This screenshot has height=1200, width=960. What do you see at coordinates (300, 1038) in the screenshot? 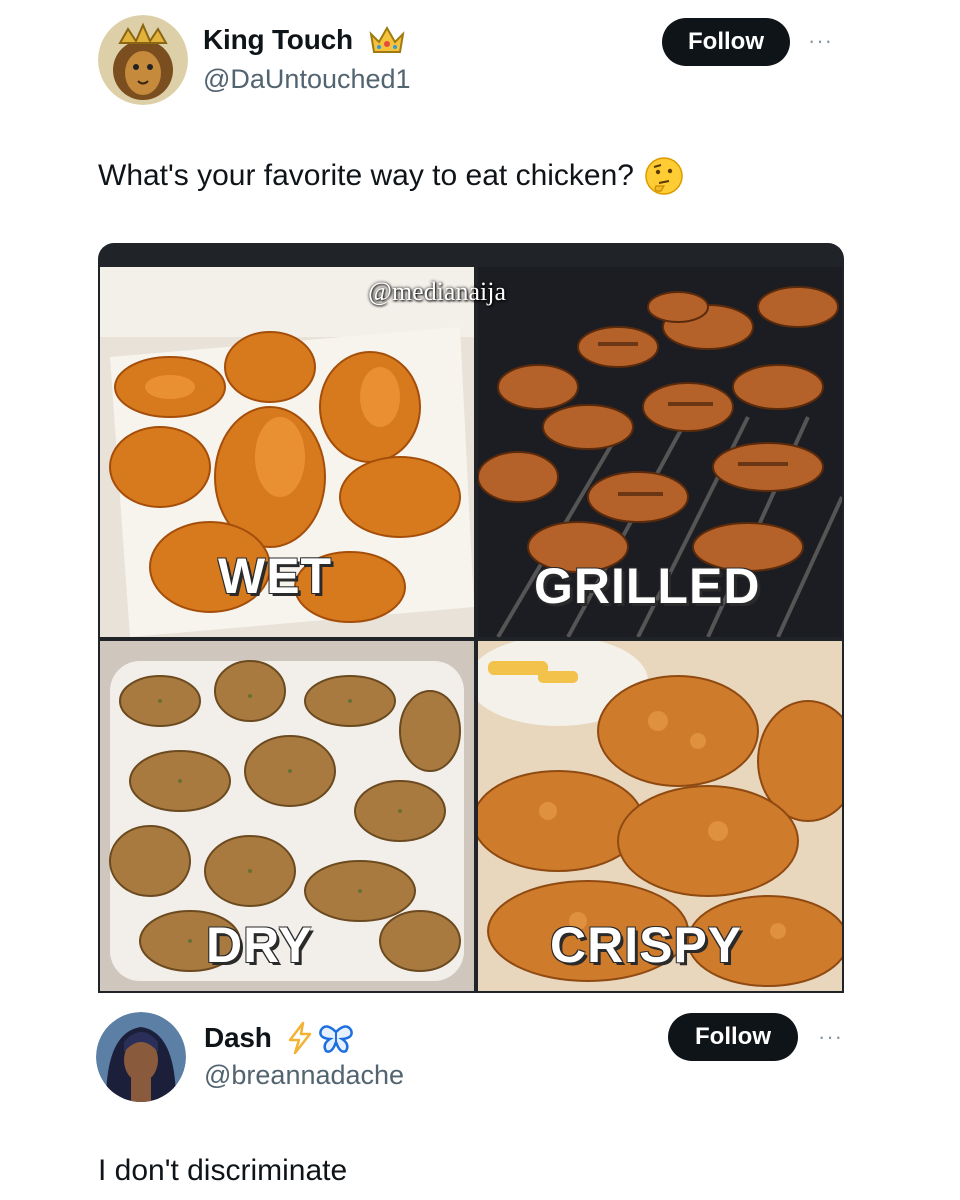
I see `lightning-icon` at bounding box center [300, 1038].